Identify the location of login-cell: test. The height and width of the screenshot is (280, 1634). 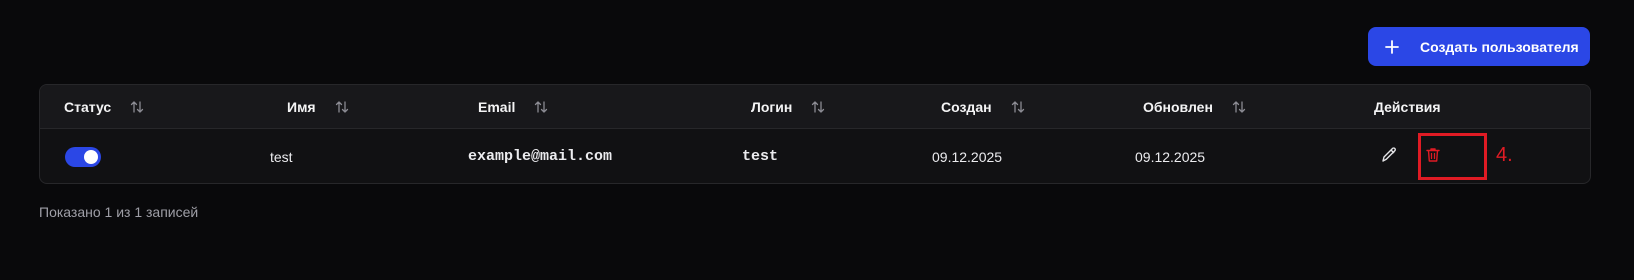
(760, 156).